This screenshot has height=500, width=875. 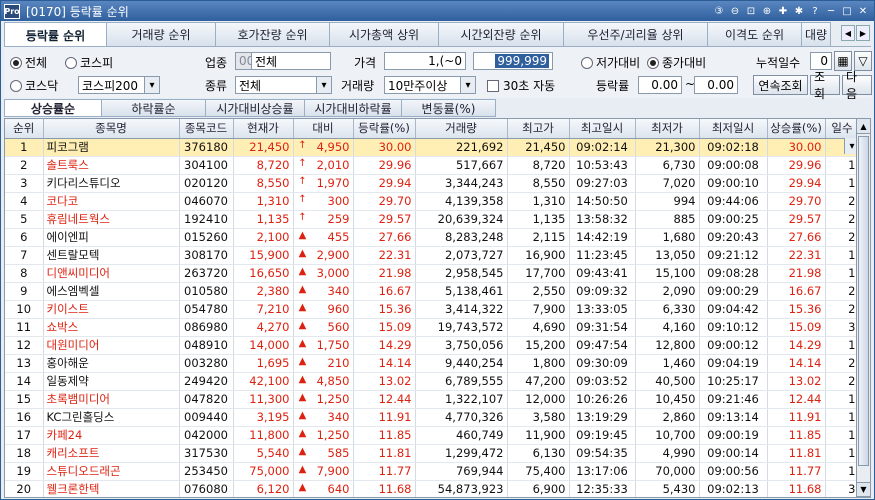 What do you see at coordinates (733, 165) in the screenshot?
I see `cell-low-time: 09:00:08` at bounding box center [733, 165].